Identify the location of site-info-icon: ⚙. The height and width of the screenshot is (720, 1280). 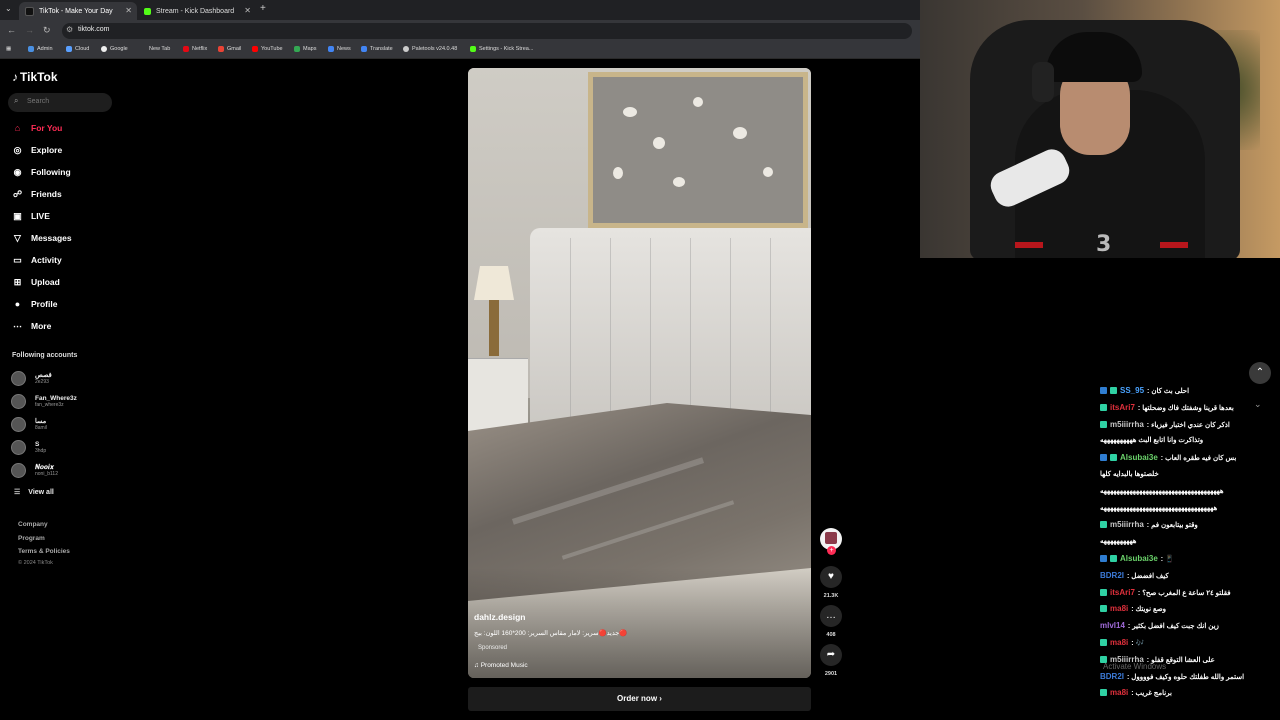
(69, 29).